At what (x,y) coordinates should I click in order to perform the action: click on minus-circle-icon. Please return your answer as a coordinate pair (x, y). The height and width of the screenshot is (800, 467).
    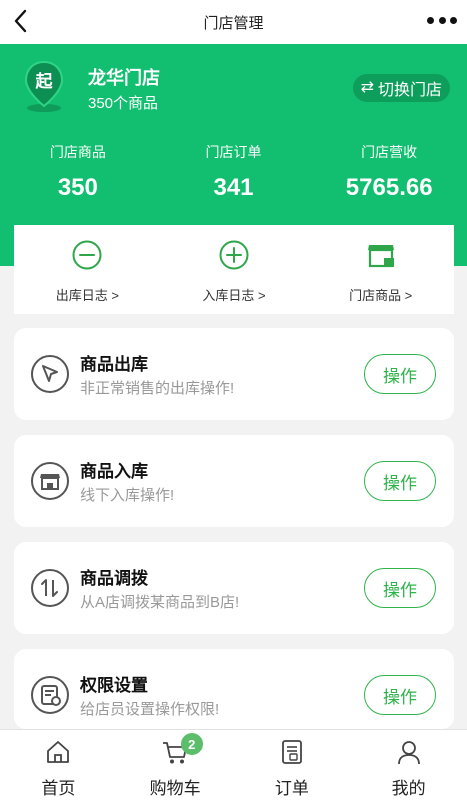
    Looking at the image, I should click on (87, 255).